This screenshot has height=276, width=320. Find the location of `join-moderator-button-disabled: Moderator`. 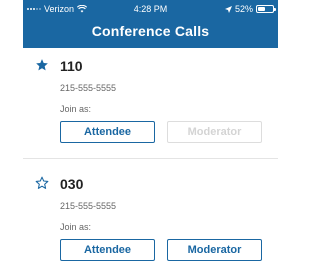

join-moderator-button-disabled: Moderator is located at coordinates (214, 132).